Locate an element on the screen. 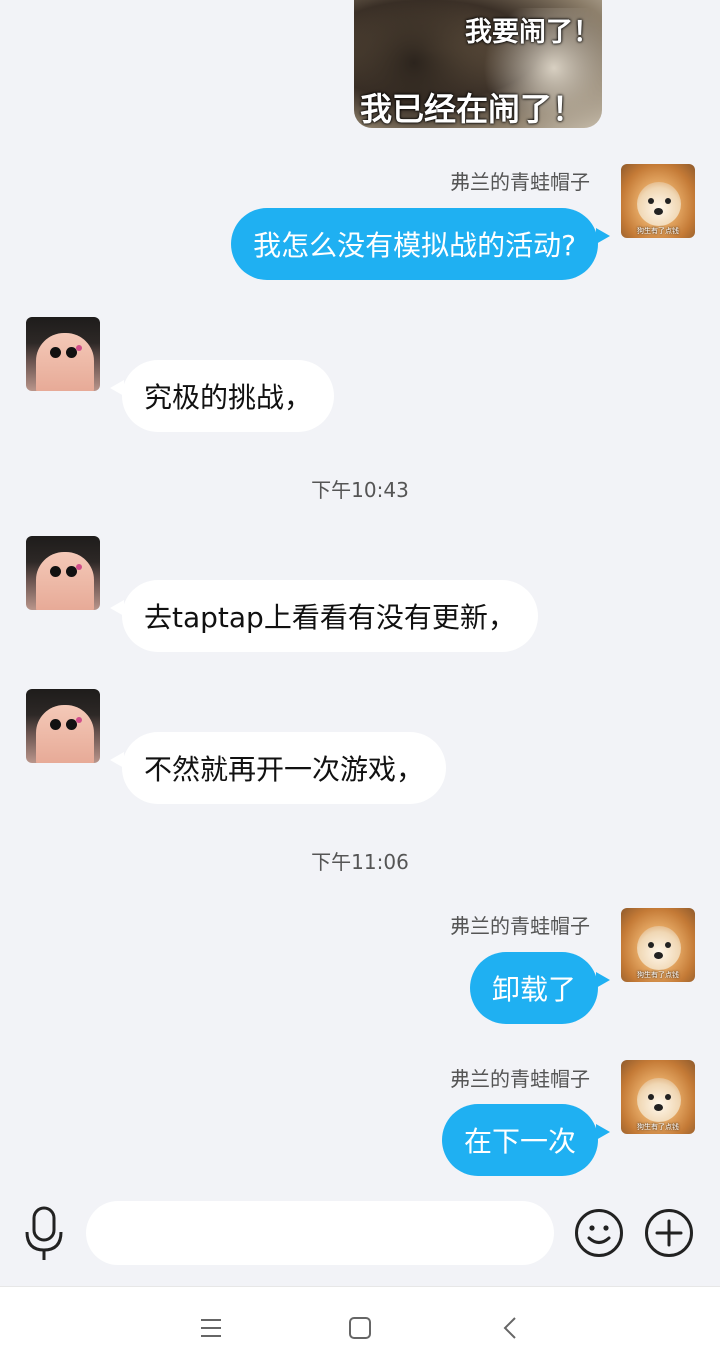 The image size is (720, 1371). home-icon is located at coordinates (360, 1328).